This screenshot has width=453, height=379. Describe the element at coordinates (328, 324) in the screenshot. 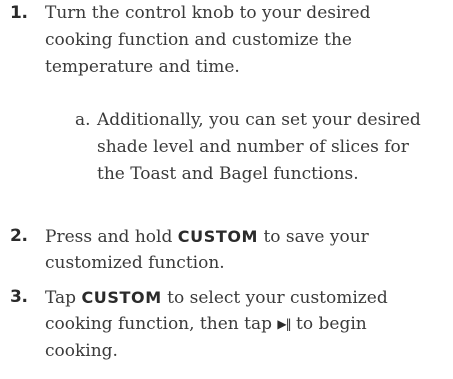

I see `text-fragment: to begin` at that location.